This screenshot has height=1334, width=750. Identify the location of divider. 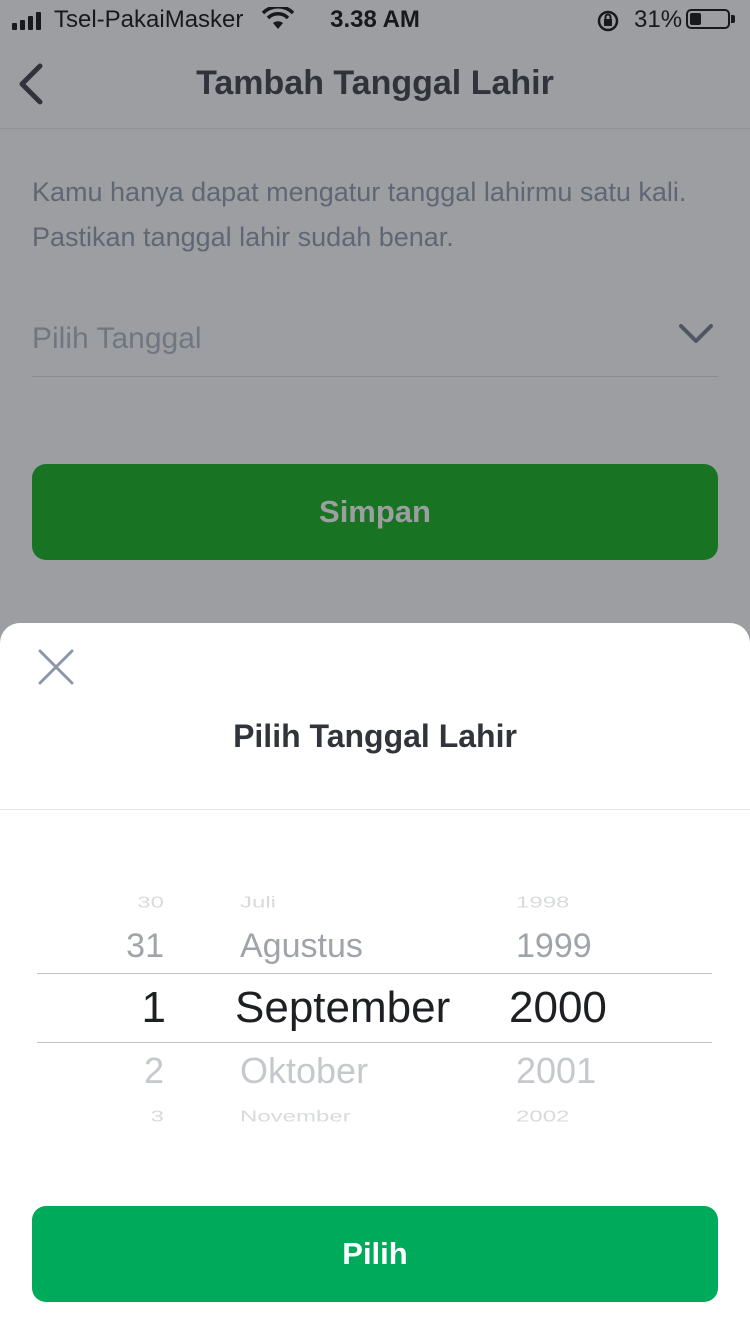
(375, 809).